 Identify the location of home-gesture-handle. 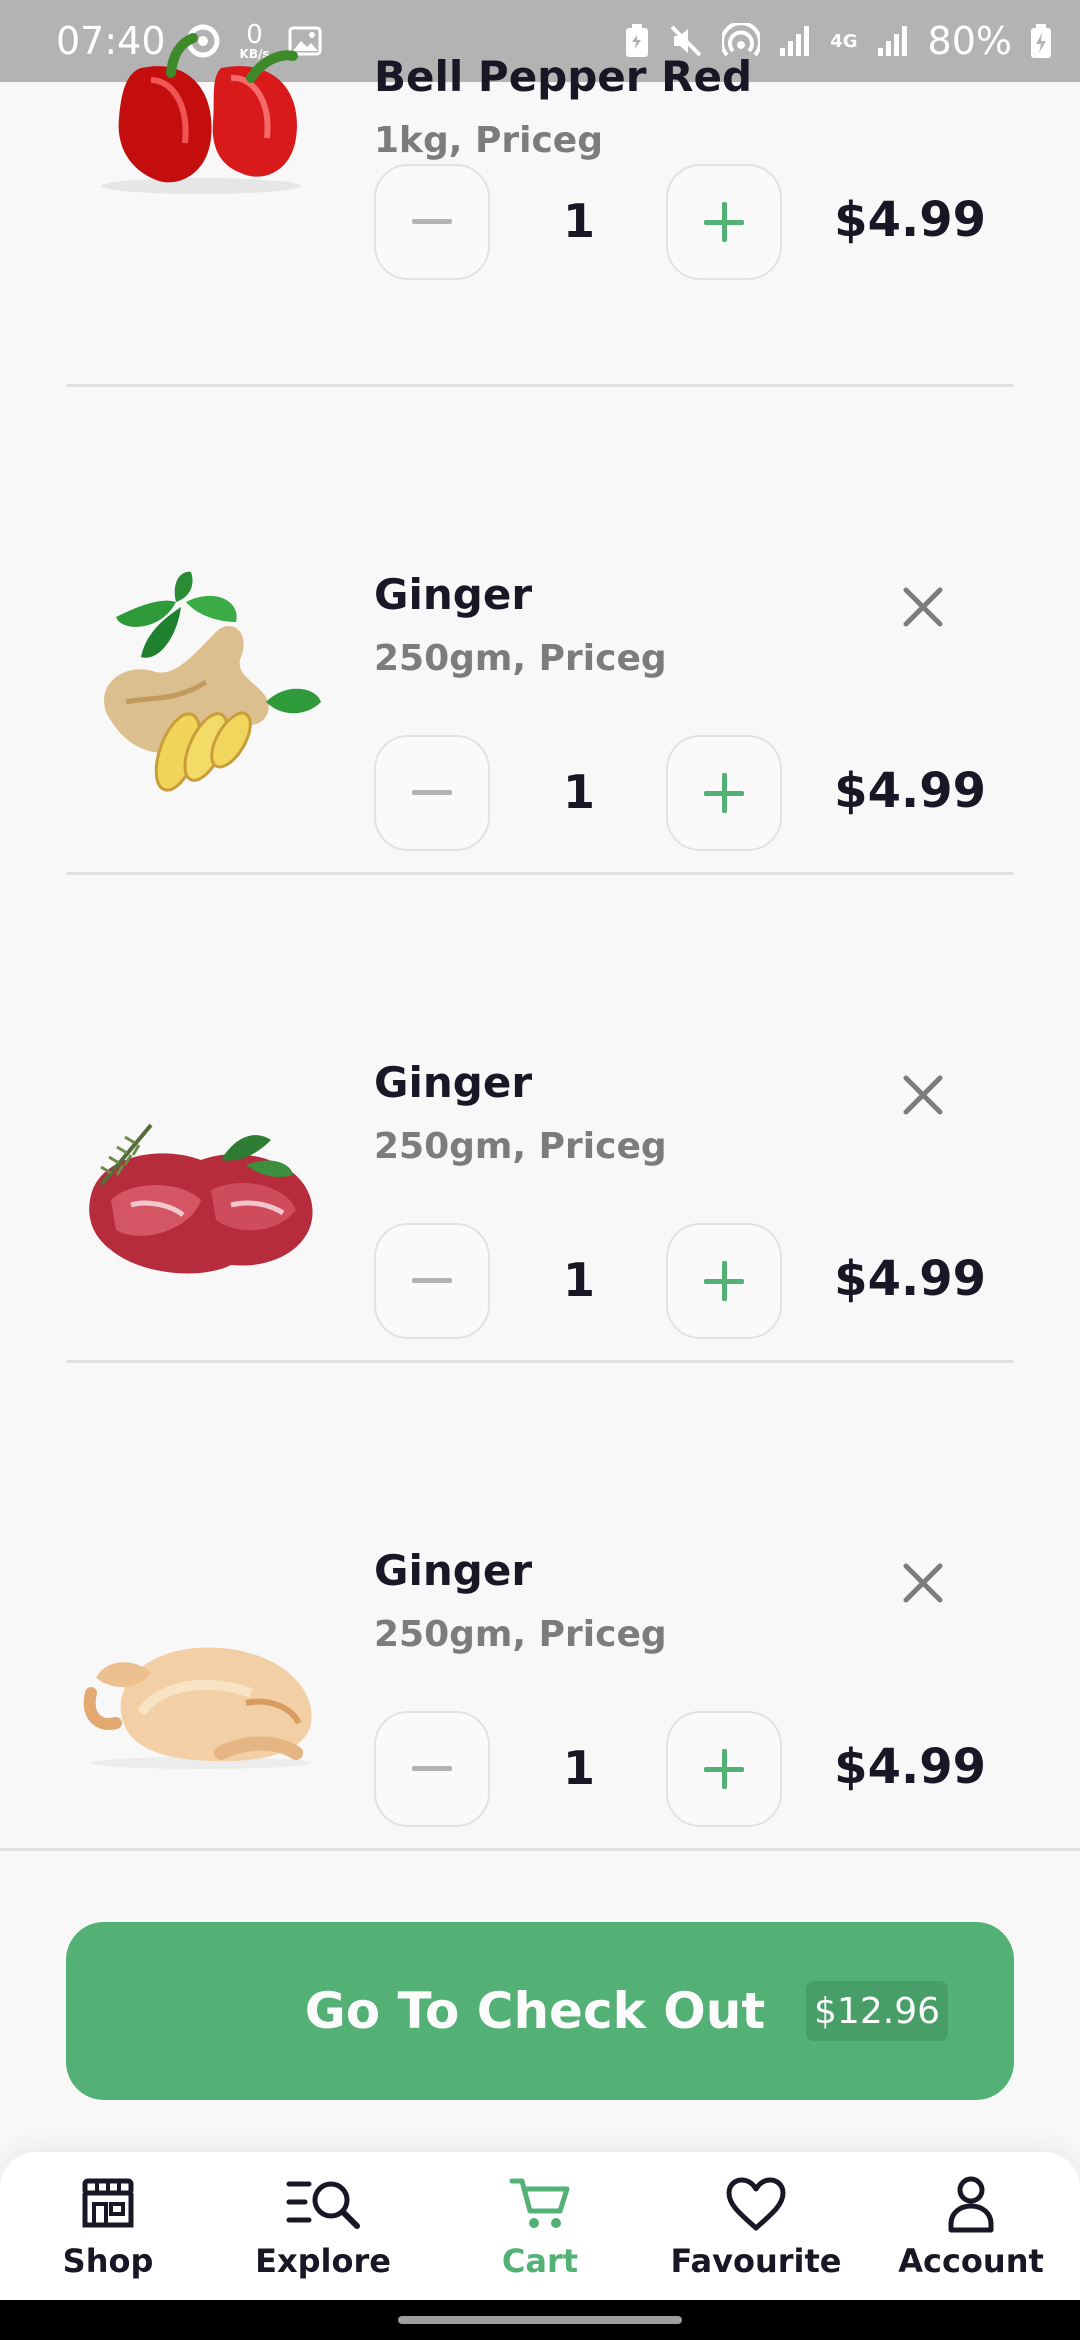
(540, 2320).